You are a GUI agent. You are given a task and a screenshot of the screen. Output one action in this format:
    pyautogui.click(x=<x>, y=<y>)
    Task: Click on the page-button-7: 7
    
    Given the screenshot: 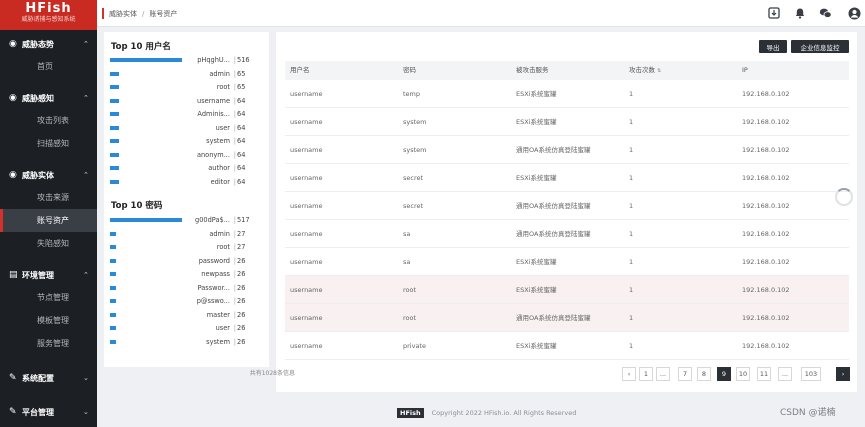 What is the action you would take?
    pyautogui.click(x=685, y=374)
    